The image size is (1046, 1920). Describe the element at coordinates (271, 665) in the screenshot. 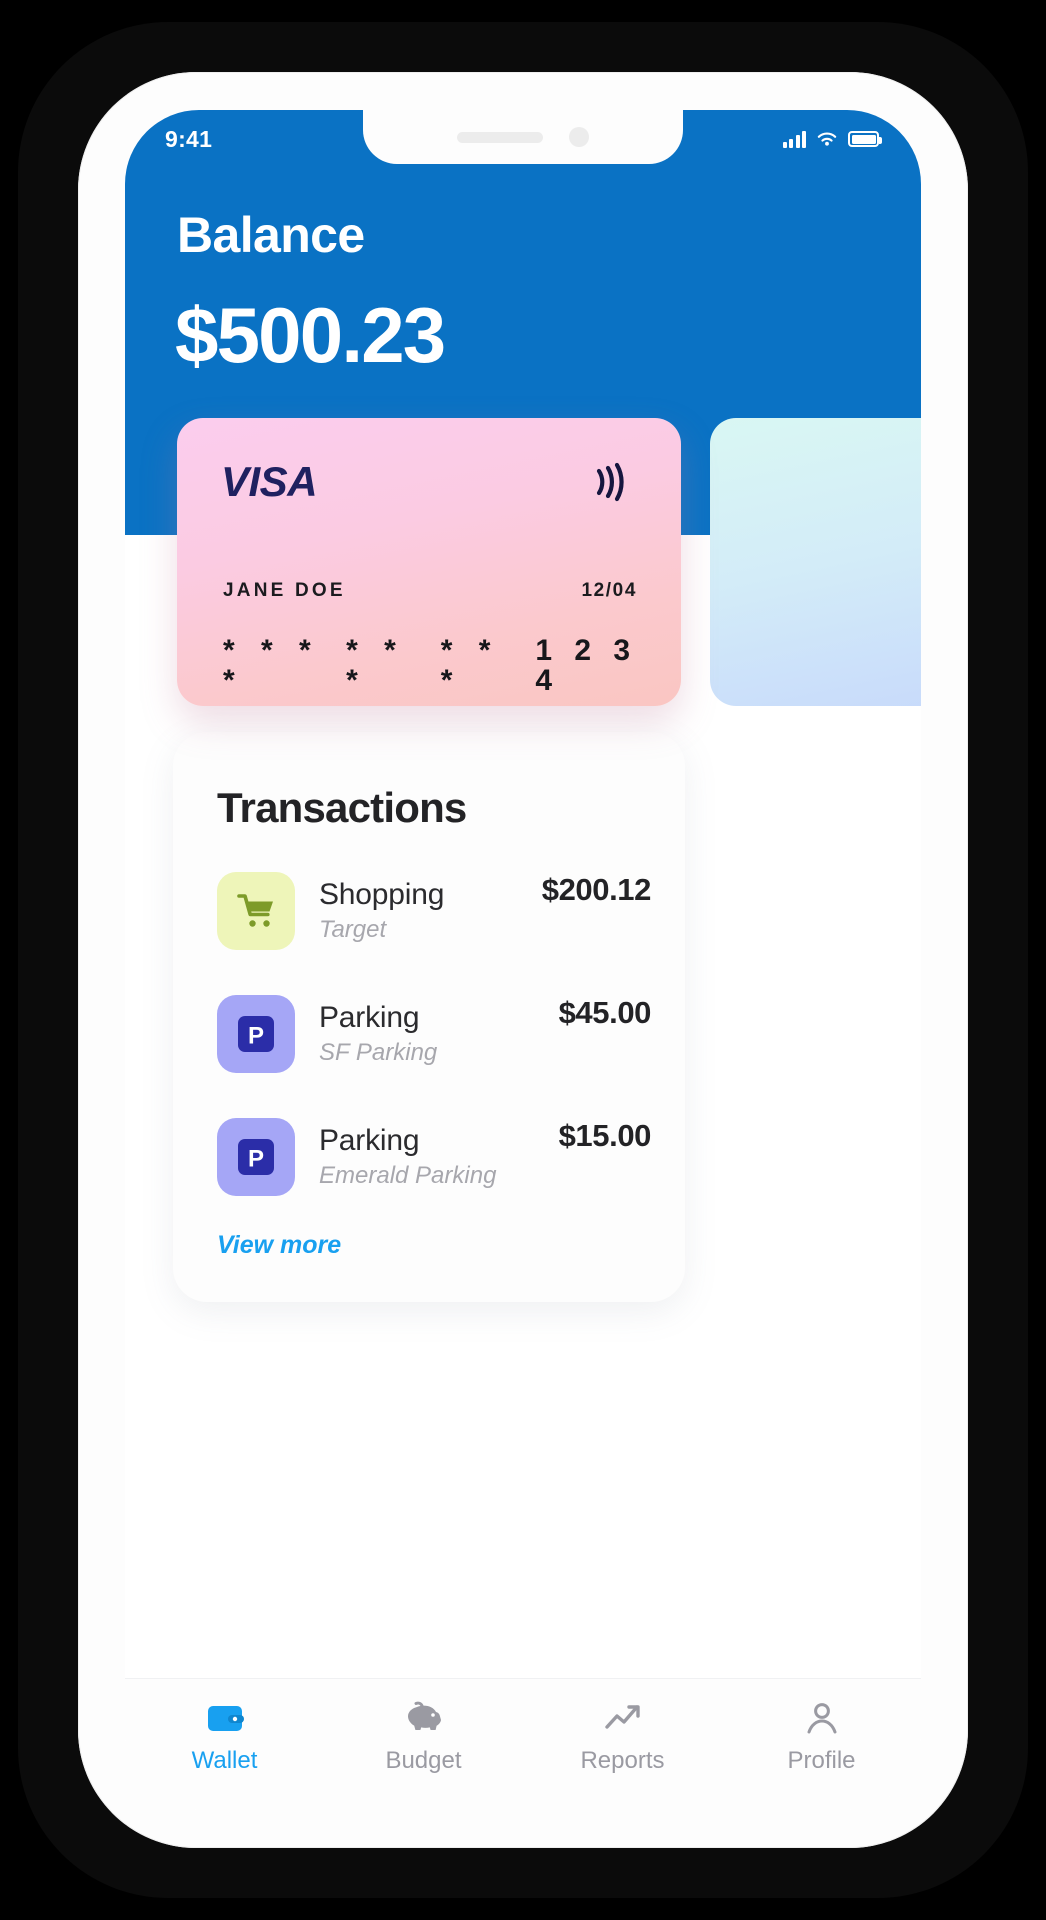

I see `card-masked-group-1: * * * *` at that location.